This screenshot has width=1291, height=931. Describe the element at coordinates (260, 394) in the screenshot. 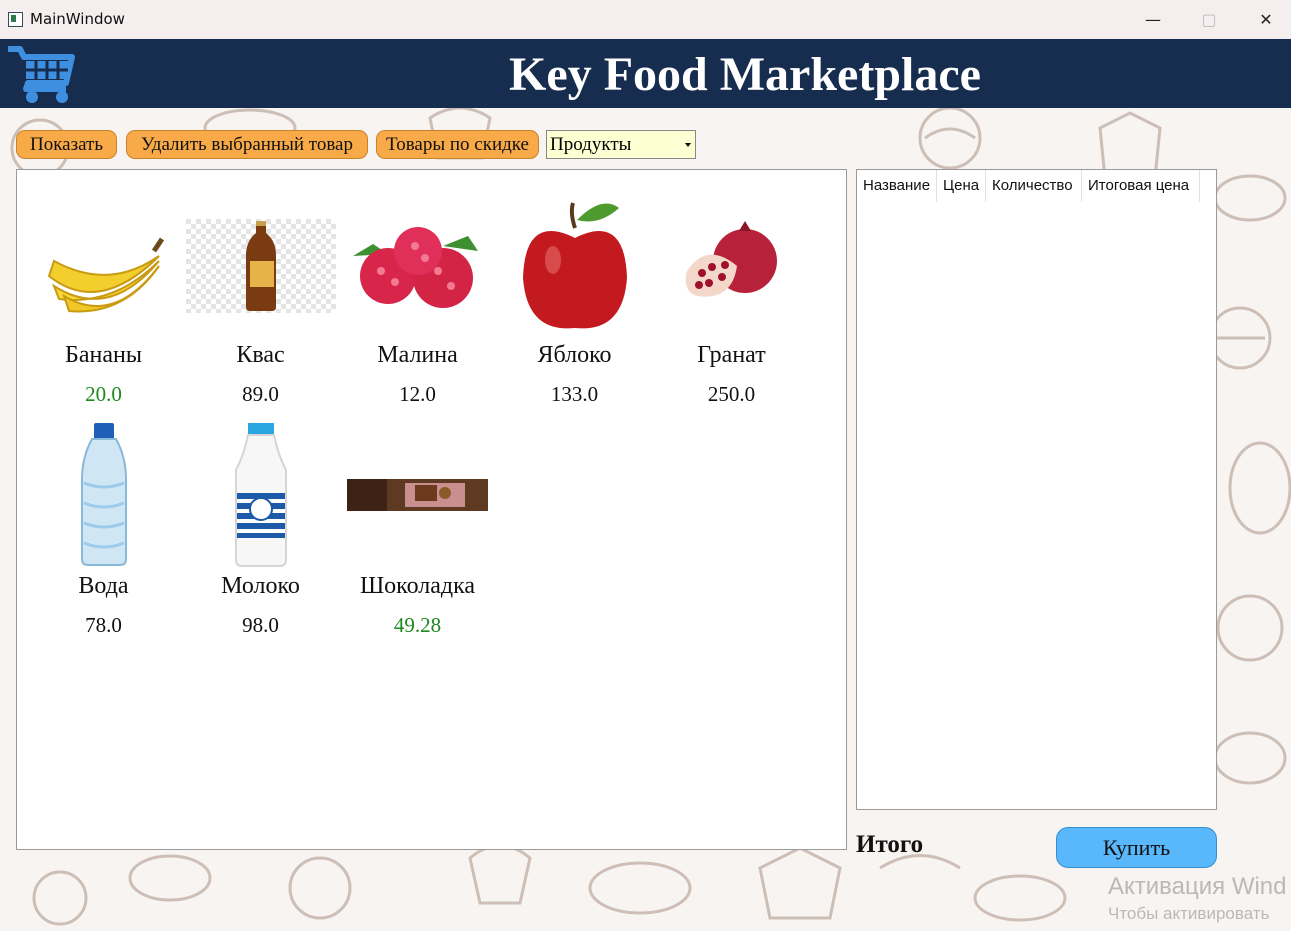

I see `product-price: 89.0` at that location.